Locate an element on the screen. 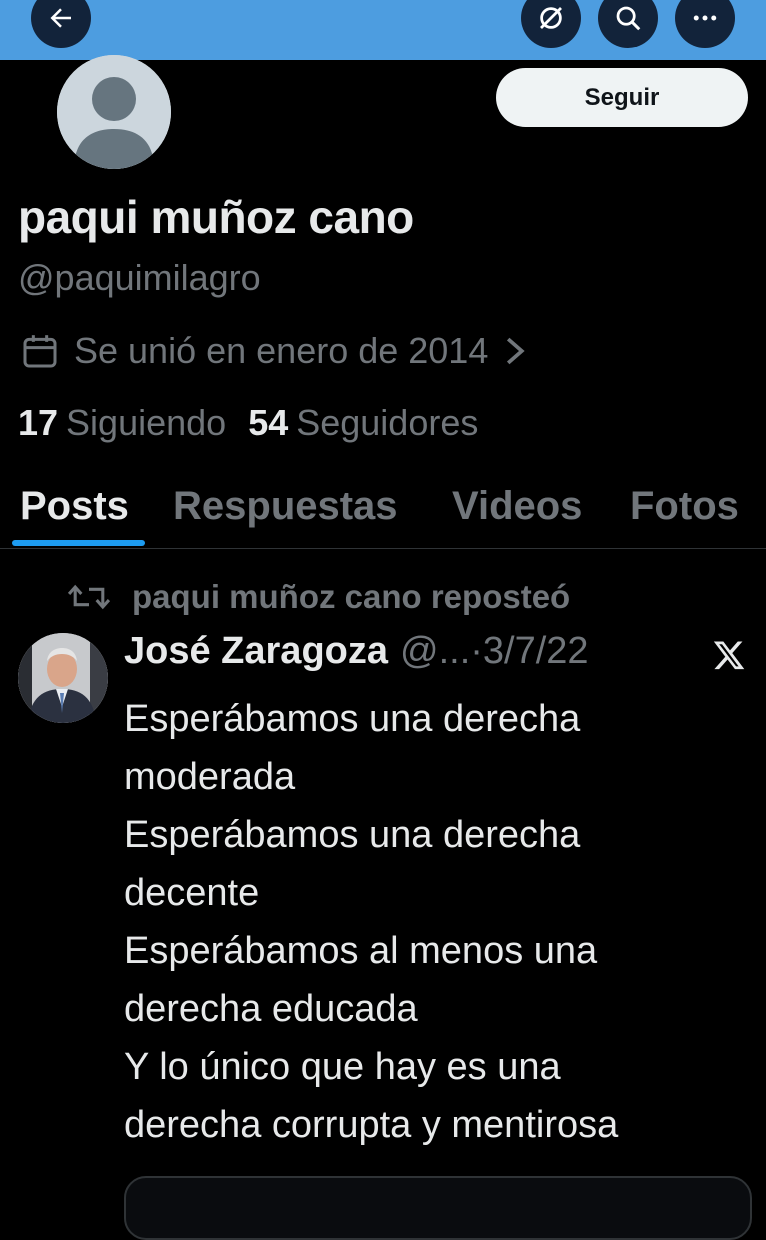  post-line: derecha educada is located at coordinates (271, 1009).